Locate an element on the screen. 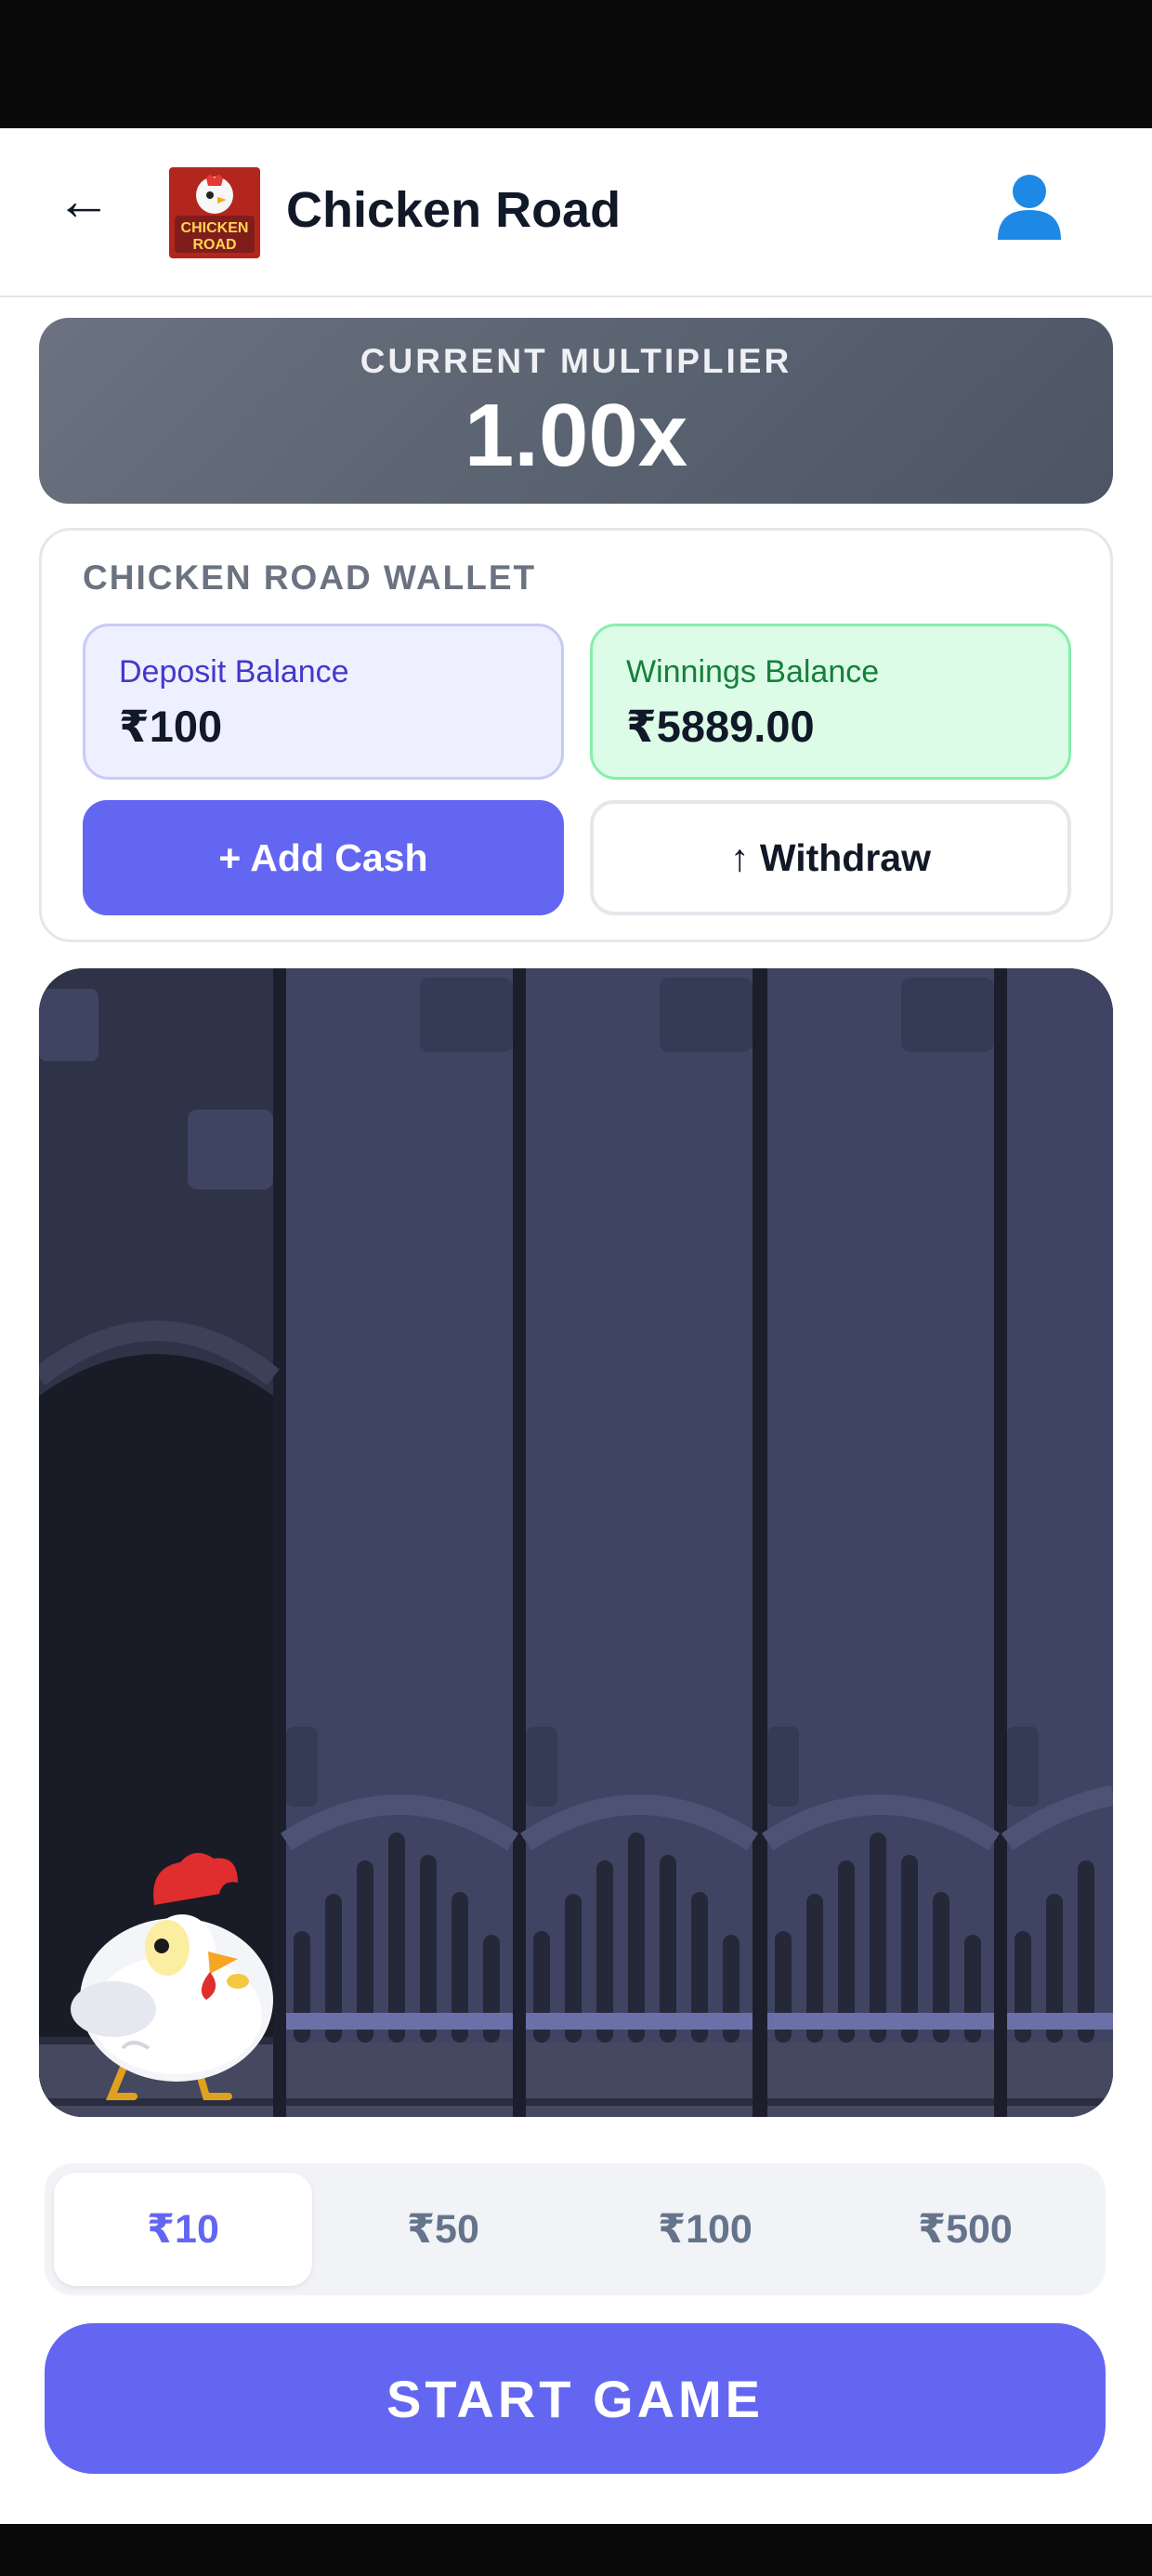  start-game-button: START GAME is located at coordinates (575, 2398).